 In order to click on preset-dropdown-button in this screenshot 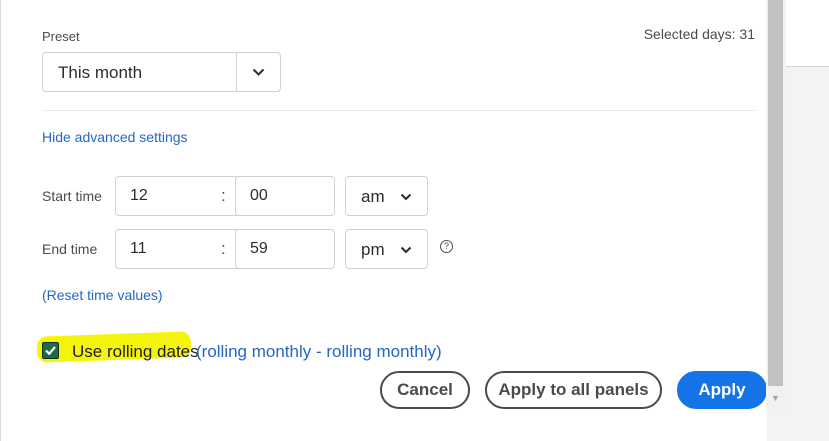, I will do `click(258, 72)`.